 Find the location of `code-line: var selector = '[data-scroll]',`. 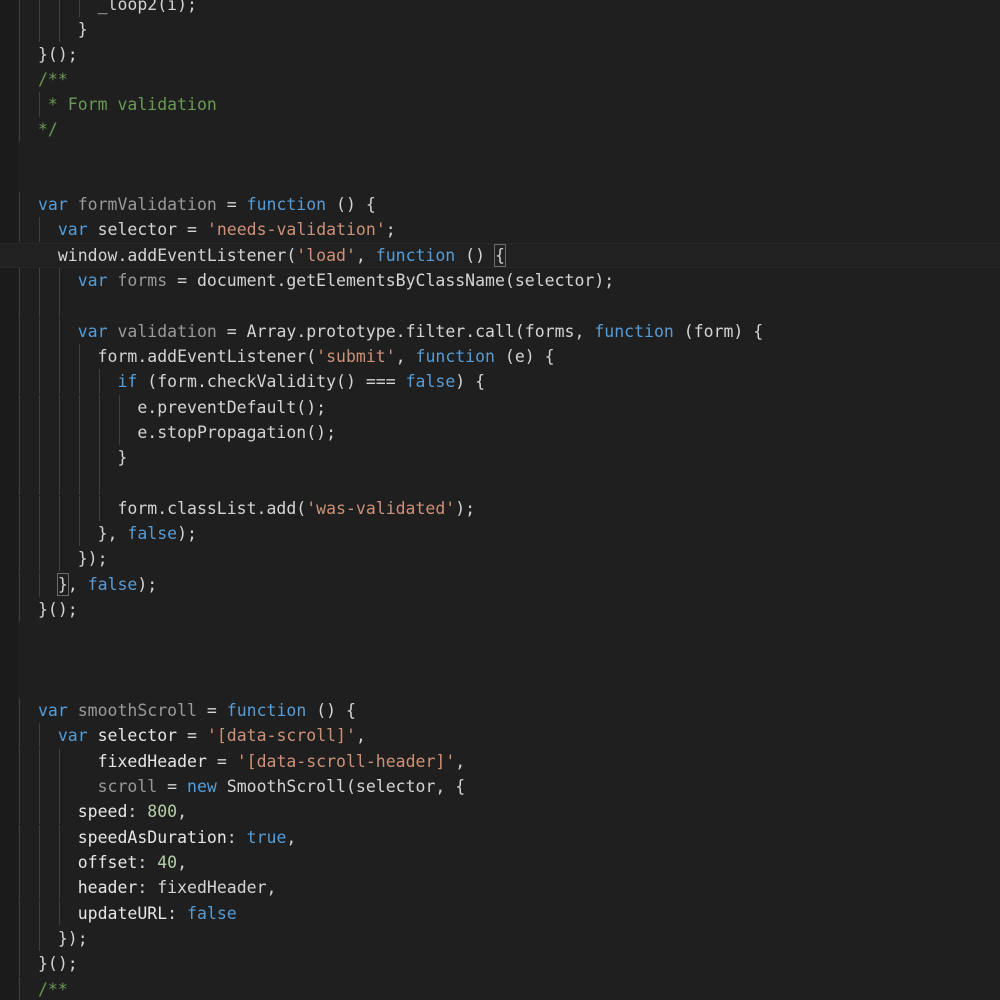

code-line: var selector = '[data-scroll]', is located at coordinates (183, 735).